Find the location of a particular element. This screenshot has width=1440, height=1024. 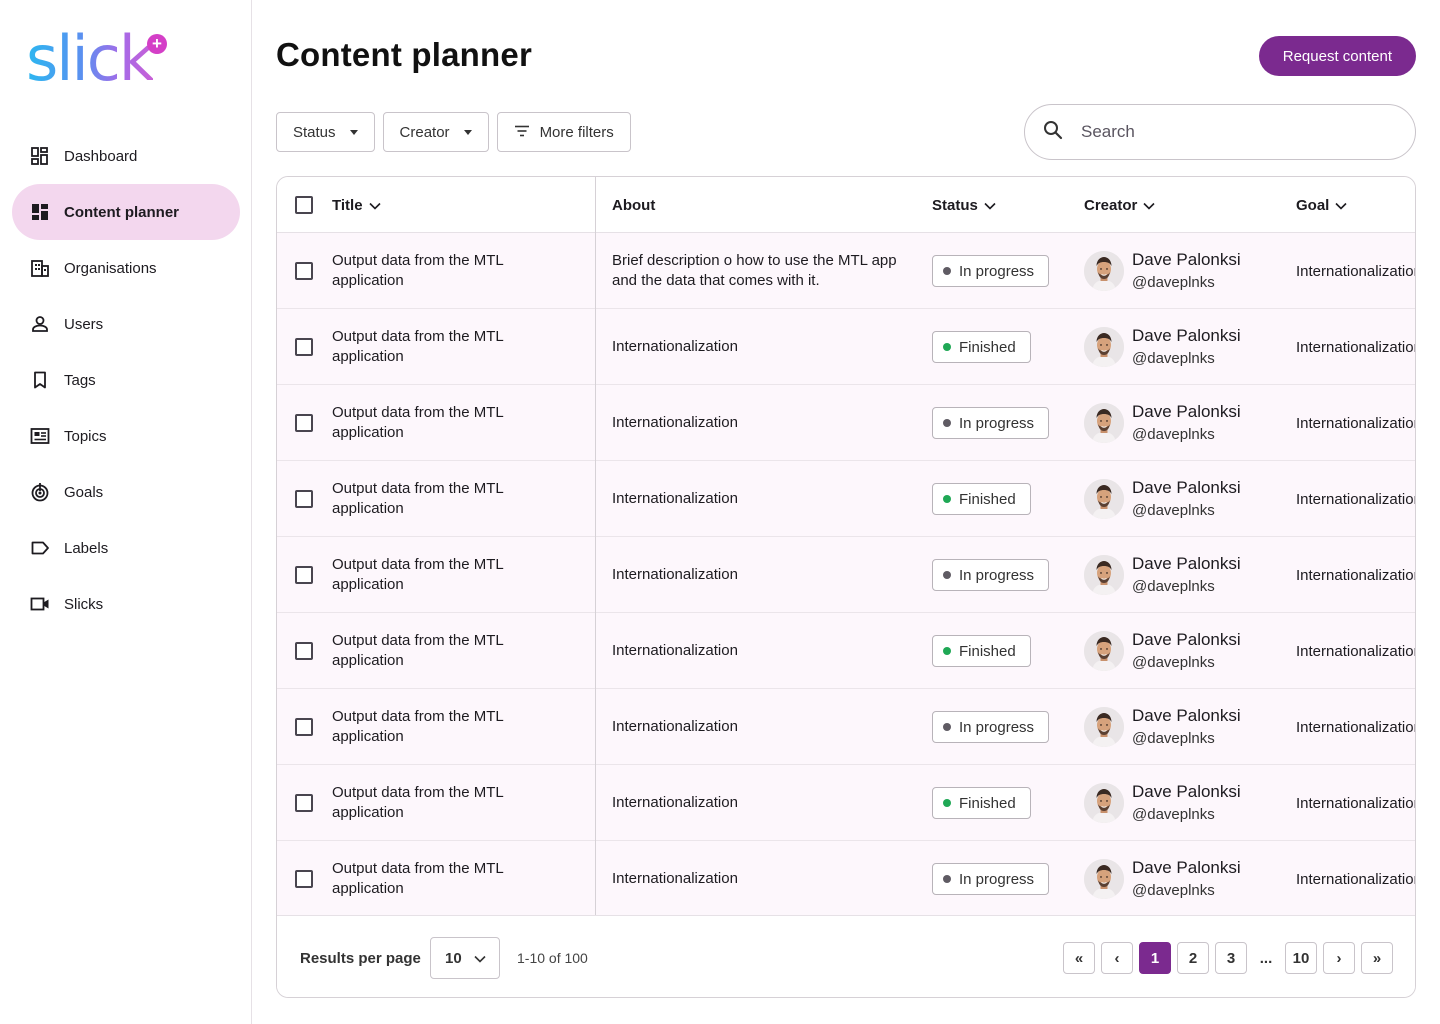

last-page-button: » is located at coordinates (1377, 958).